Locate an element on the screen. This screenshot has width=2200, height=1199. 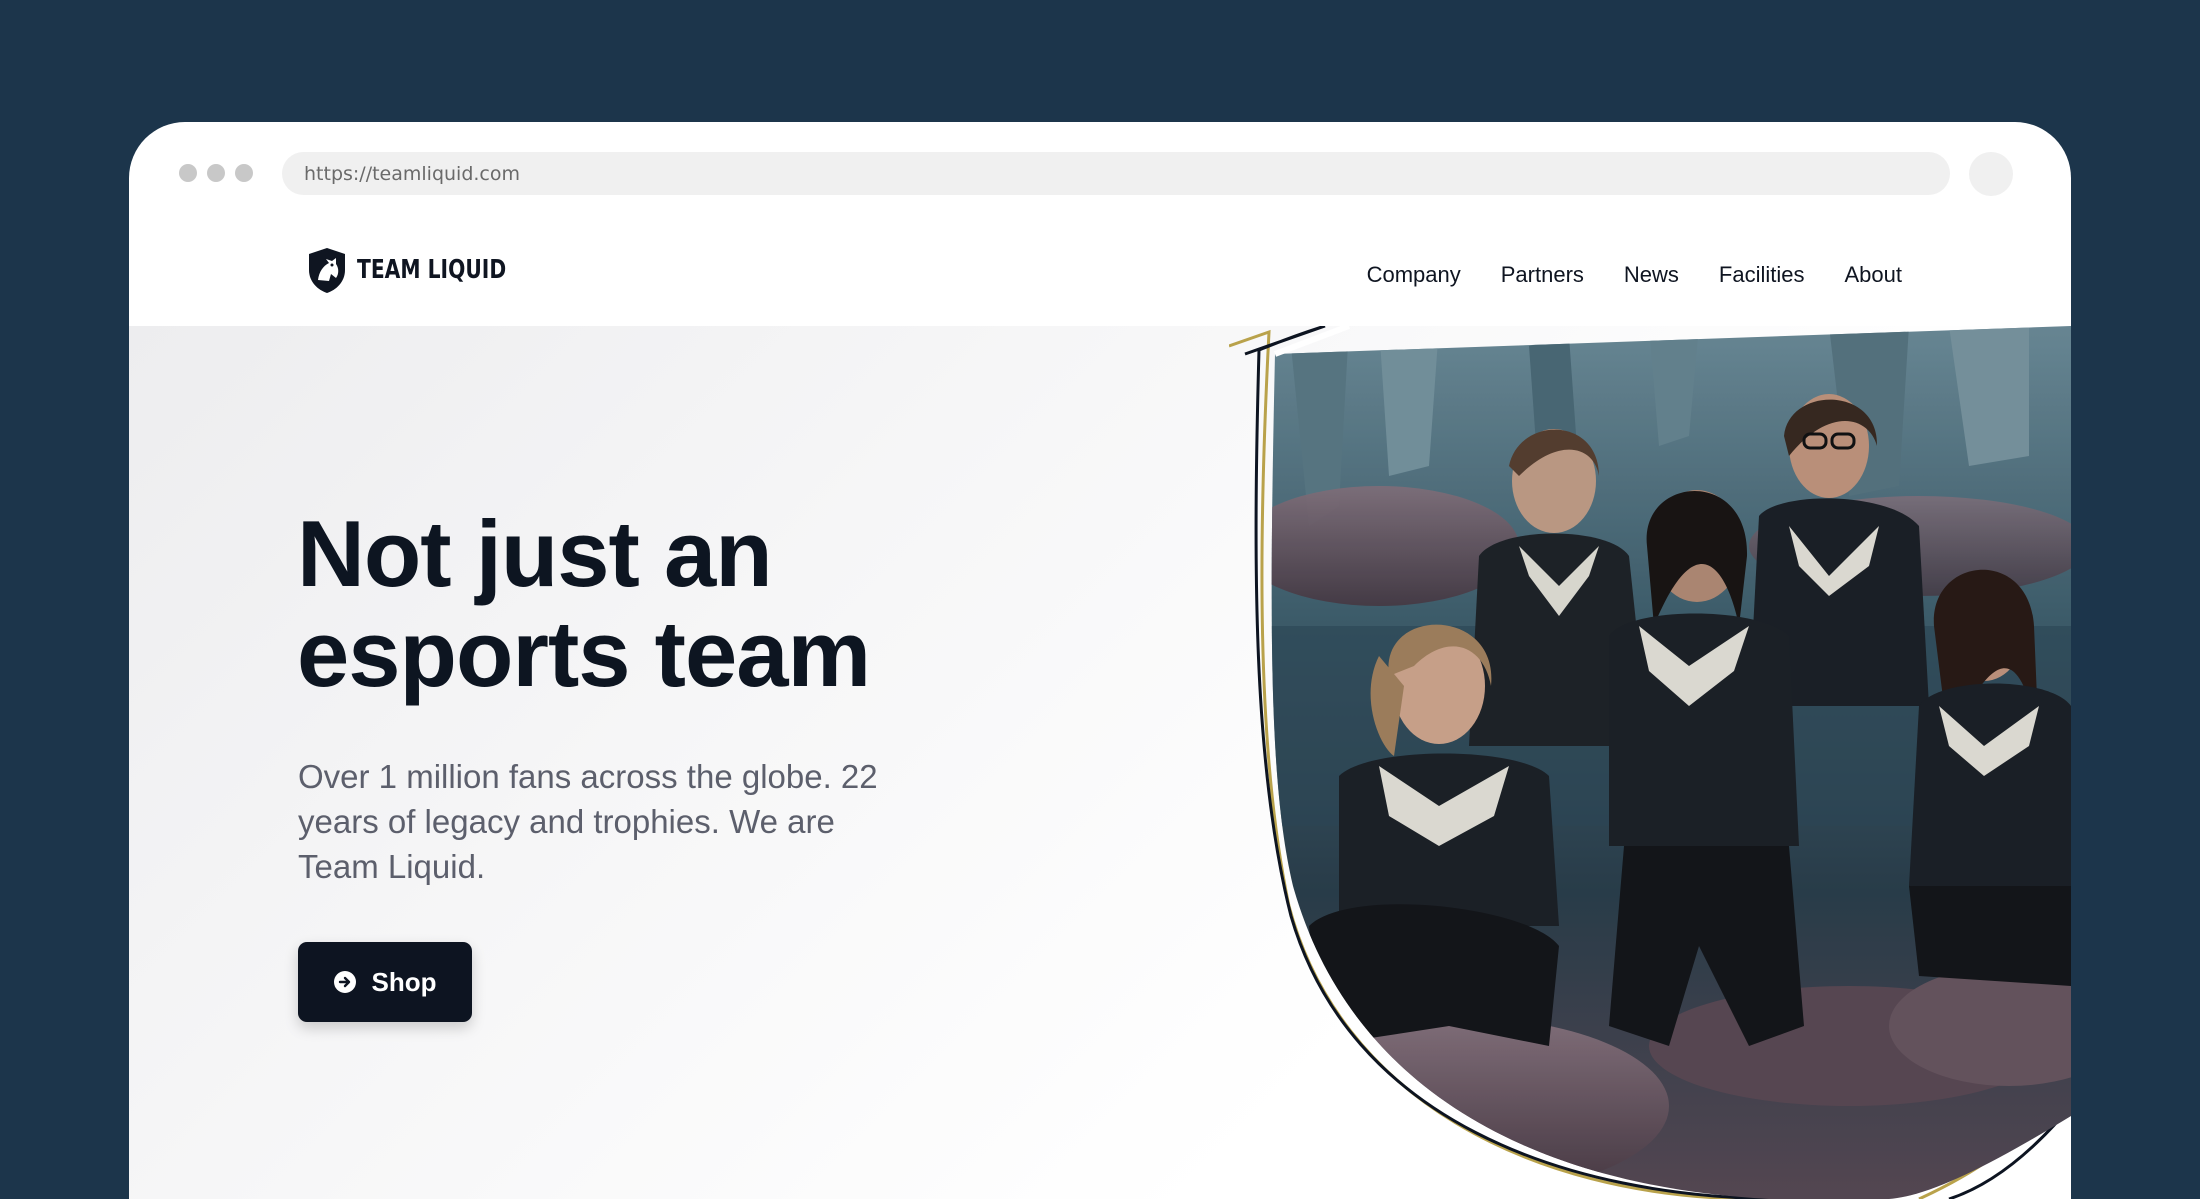
url-text: https://teamliquid.com is located at coordinates (412, 173).